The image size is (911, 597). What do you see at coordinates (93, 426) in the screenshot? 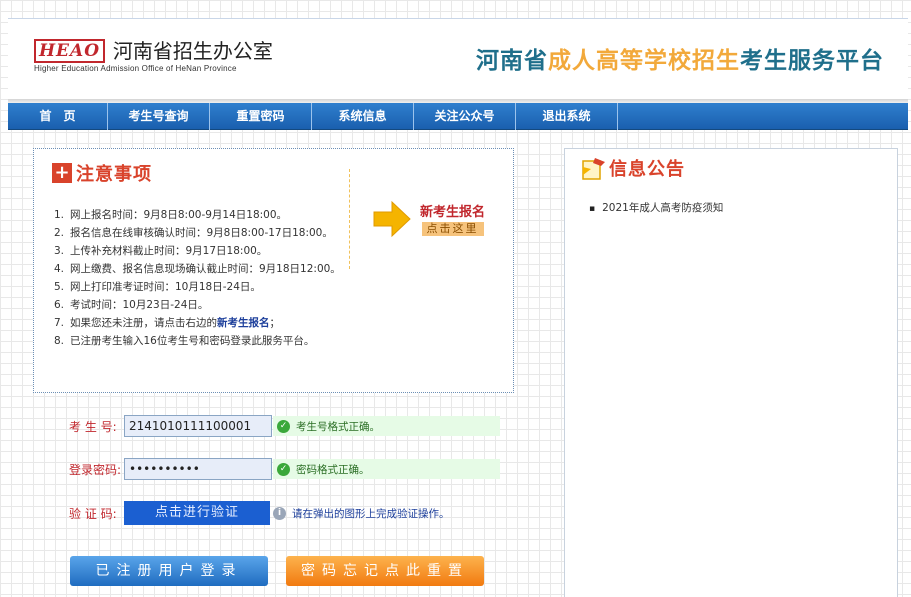
I see `exam-number-label: 考 生 号:` at bounding box center [93, 426].